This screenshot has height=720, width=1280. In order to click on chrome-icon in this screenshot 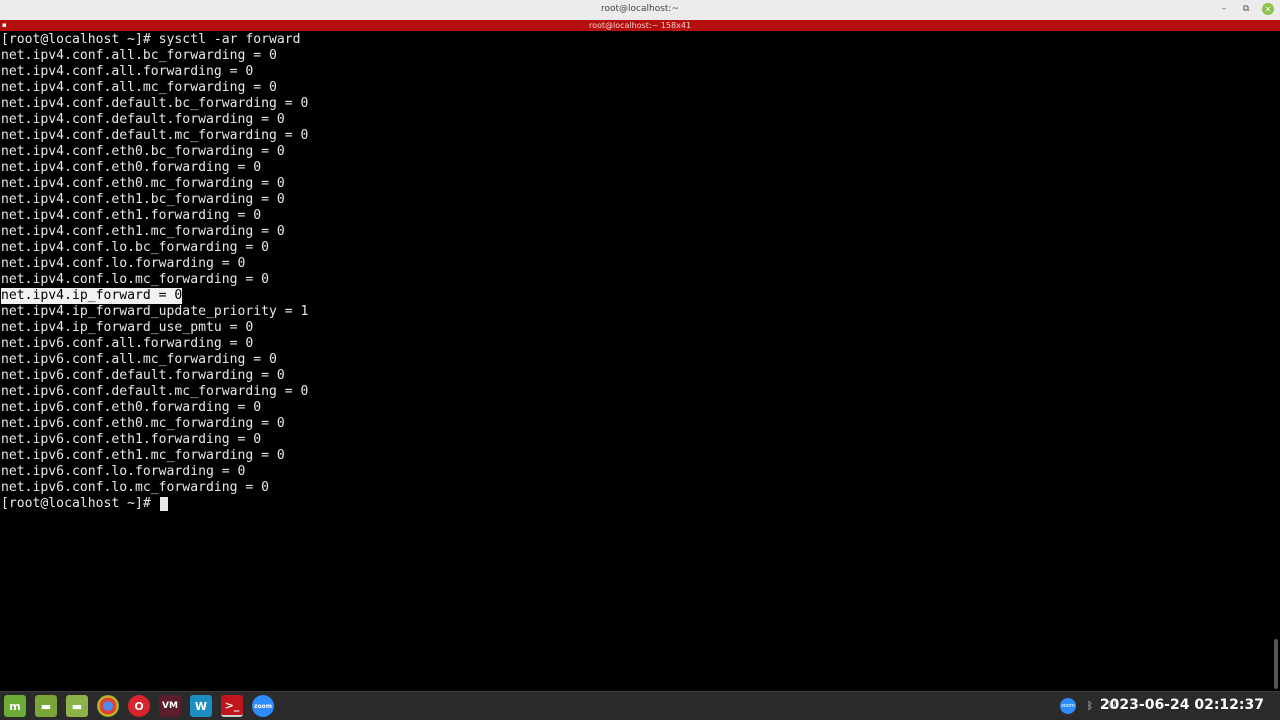, I will do `click(108, 706)`.